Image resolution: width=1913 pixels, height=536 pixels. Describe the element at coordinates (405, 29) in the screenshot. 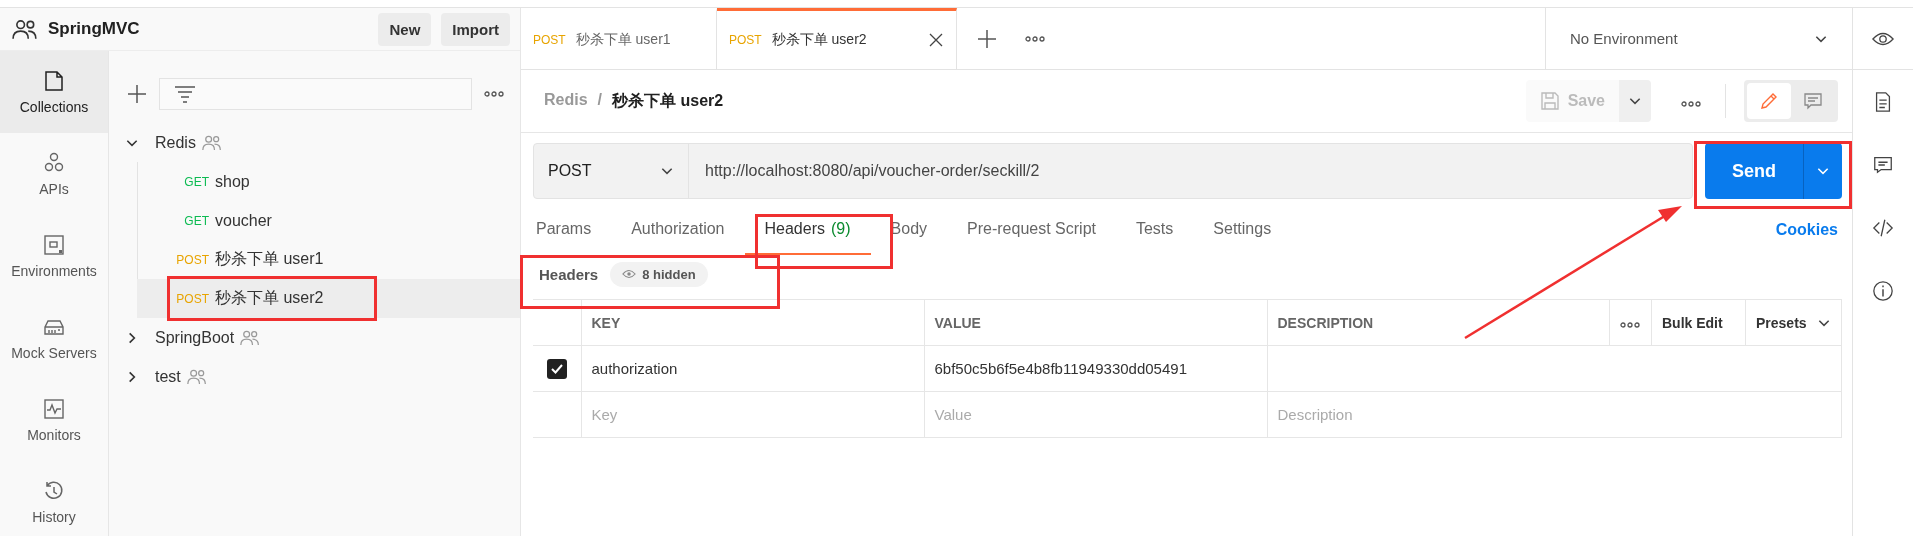

I see `header-button: New` at that location.